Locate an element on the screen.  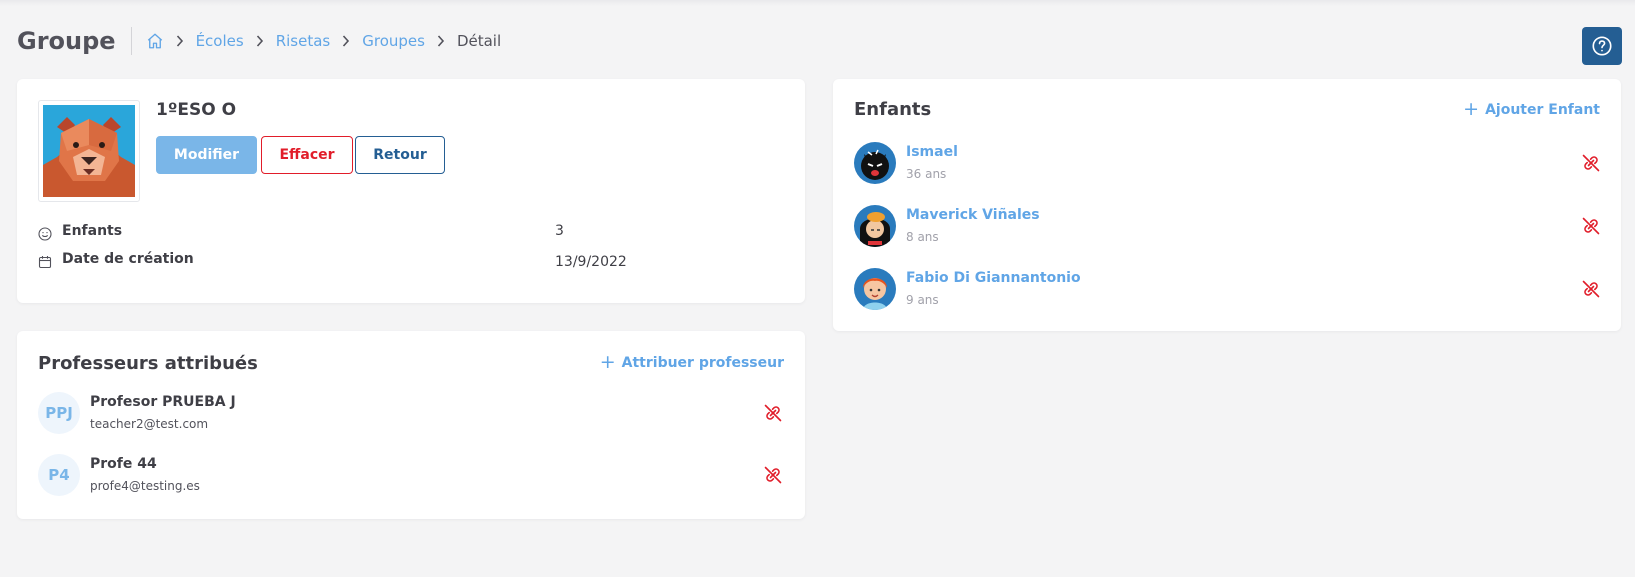
modify-button: Modifier is located at coordinates (206, 155).